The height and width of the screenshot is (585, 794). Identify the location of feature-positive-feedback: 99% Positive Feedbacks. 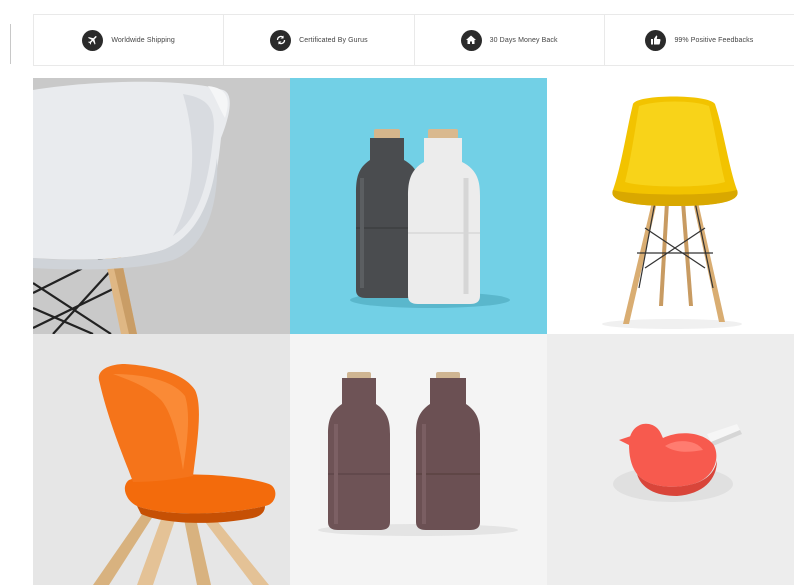
(699, 40).